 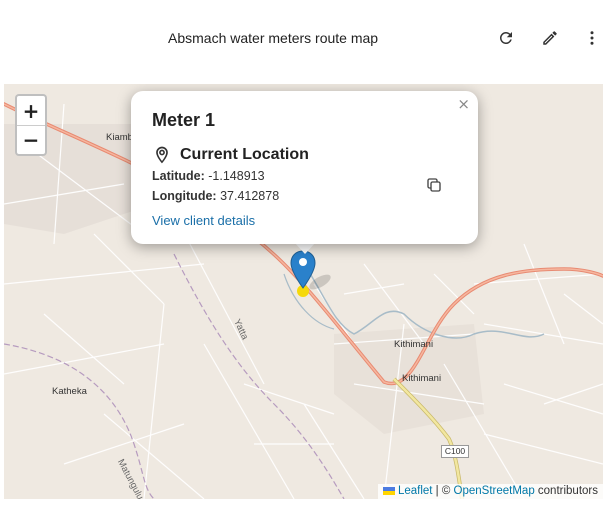 I want to click on map-label-katheka: Katheka, so click(x=69, y=391).